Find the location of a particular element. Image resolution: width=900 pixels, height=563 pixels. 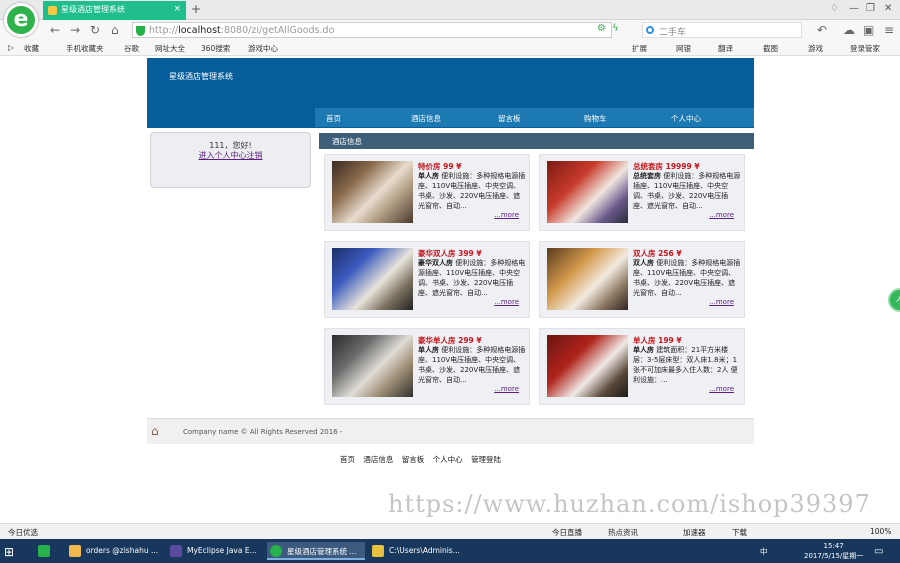

browser-titlebar: e 星级酒店管理系统 × + ♢ — ❐ ✕ is located at coordinates (450, 18).